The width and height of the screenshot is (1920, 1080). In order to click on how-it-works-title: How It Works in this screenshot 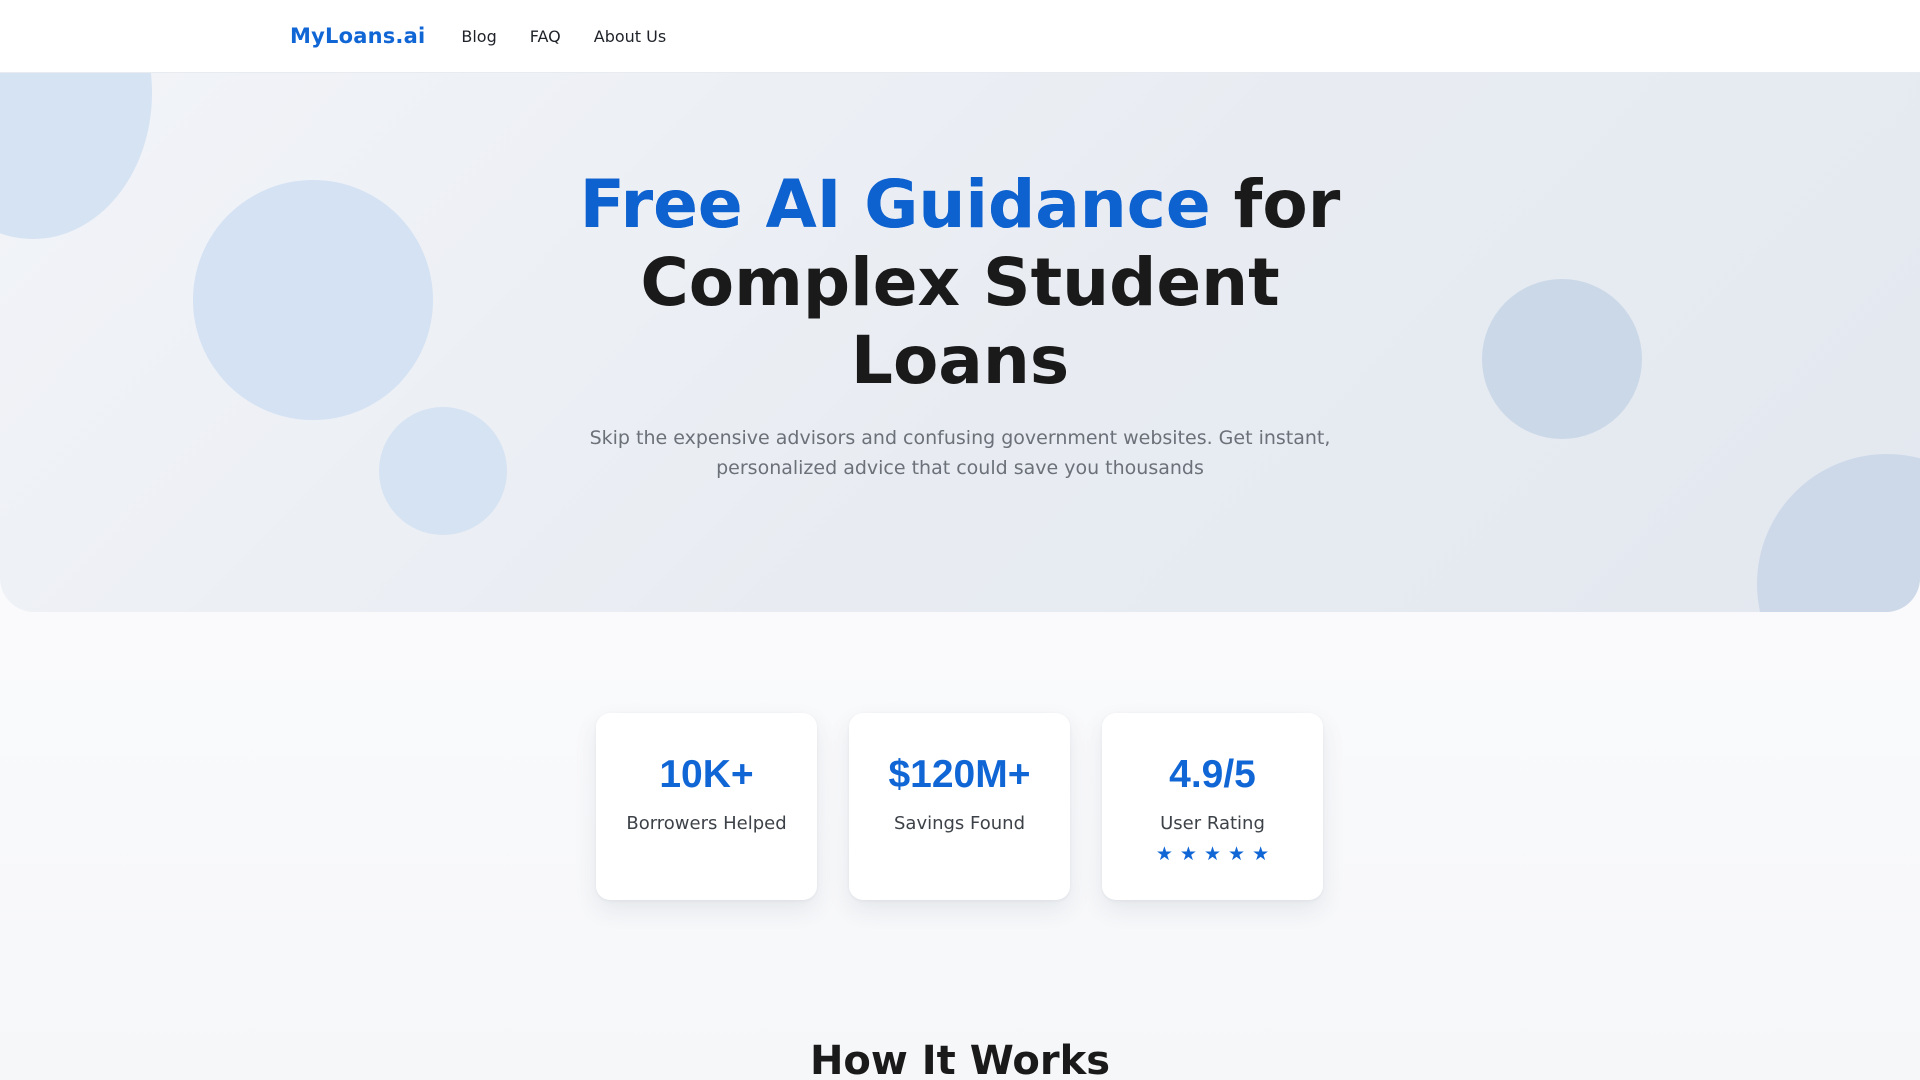, I will do `click(960, 1059)`.